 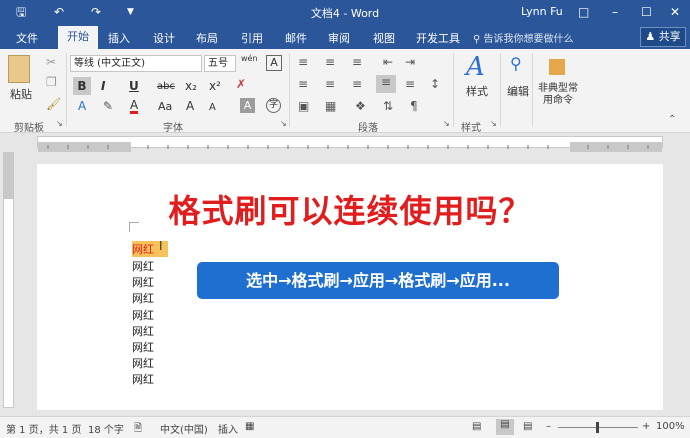 What do you see at coordinates (207, 38) in the screenshot?
I see `tab-layout: 布局` at bounding box center [207, 38].